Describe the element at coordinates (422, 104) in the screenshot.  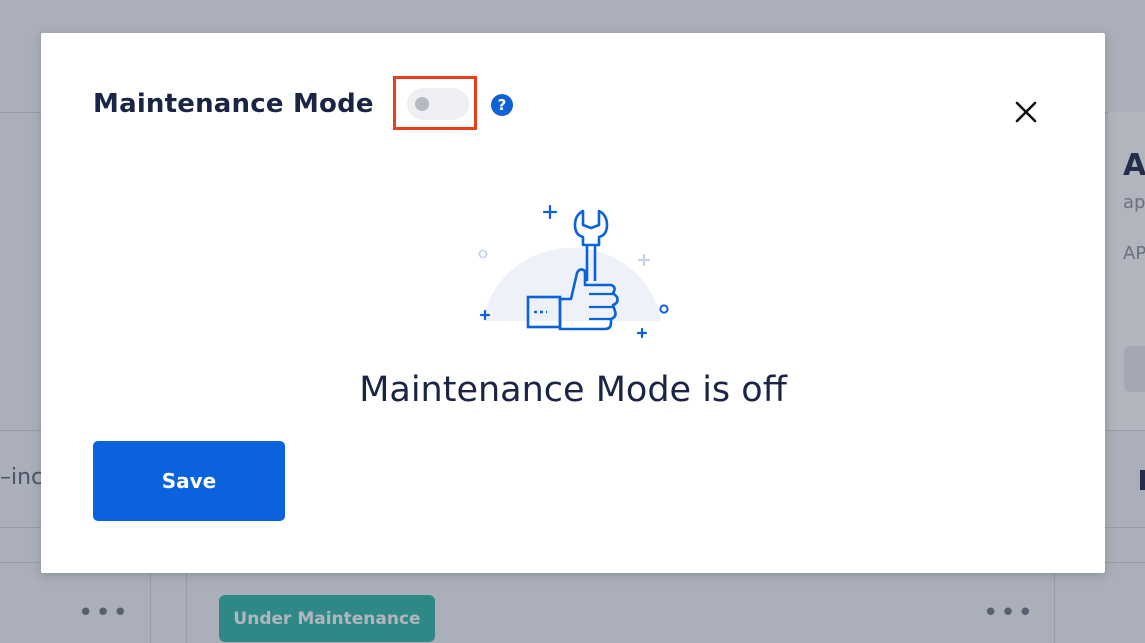
I see `toggle-knob` at that location.